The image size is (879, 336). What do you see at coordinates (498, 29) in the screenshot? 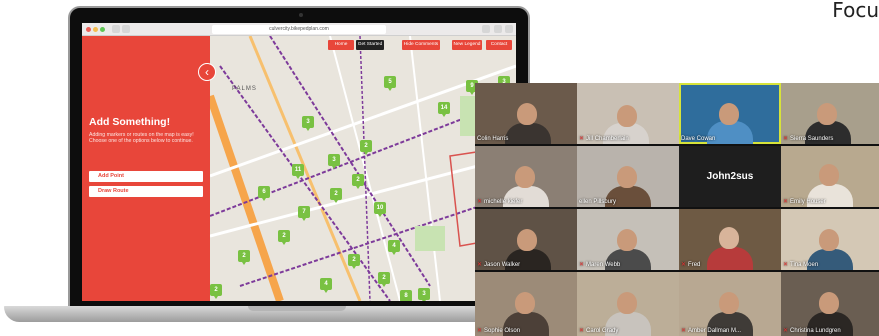
I see `tabs-icon` at bounding box center [498, 29].